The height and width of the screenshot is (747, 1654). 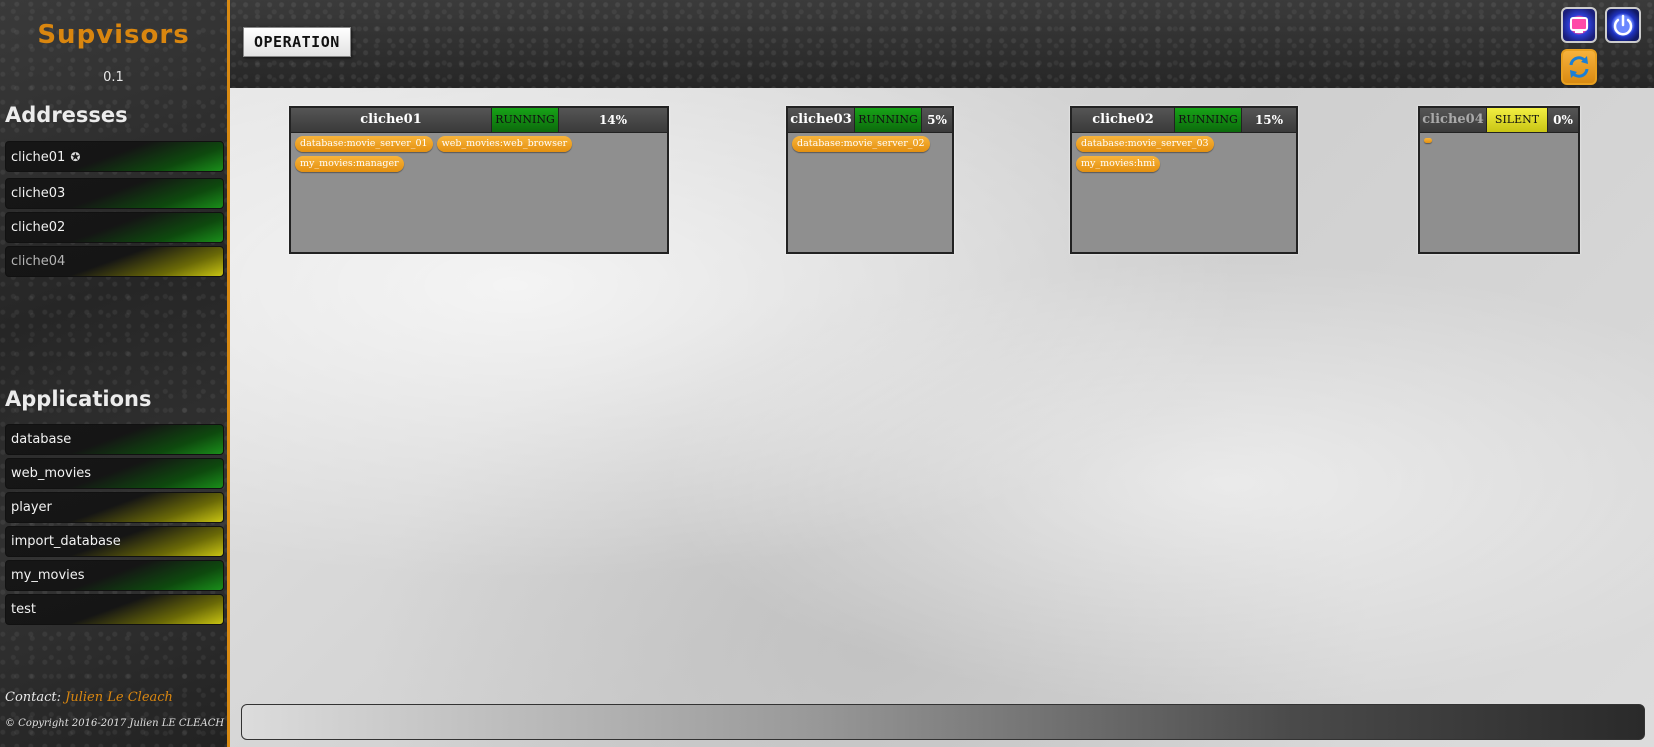 What do you see at coordinates (78, 399) in the screenshot?
I see `applications-title: Applications` at bounding box center [78, 399].